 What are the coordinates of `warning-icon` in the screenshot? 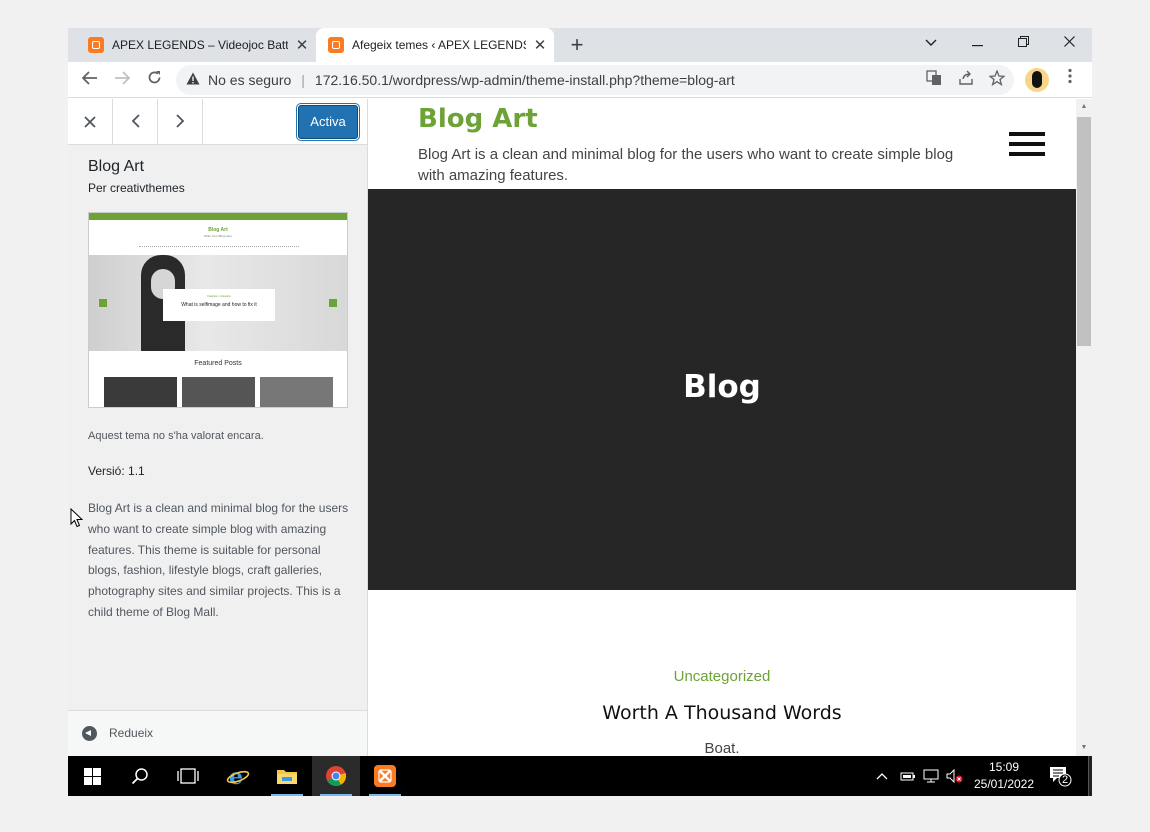 It's located at (193, 80).